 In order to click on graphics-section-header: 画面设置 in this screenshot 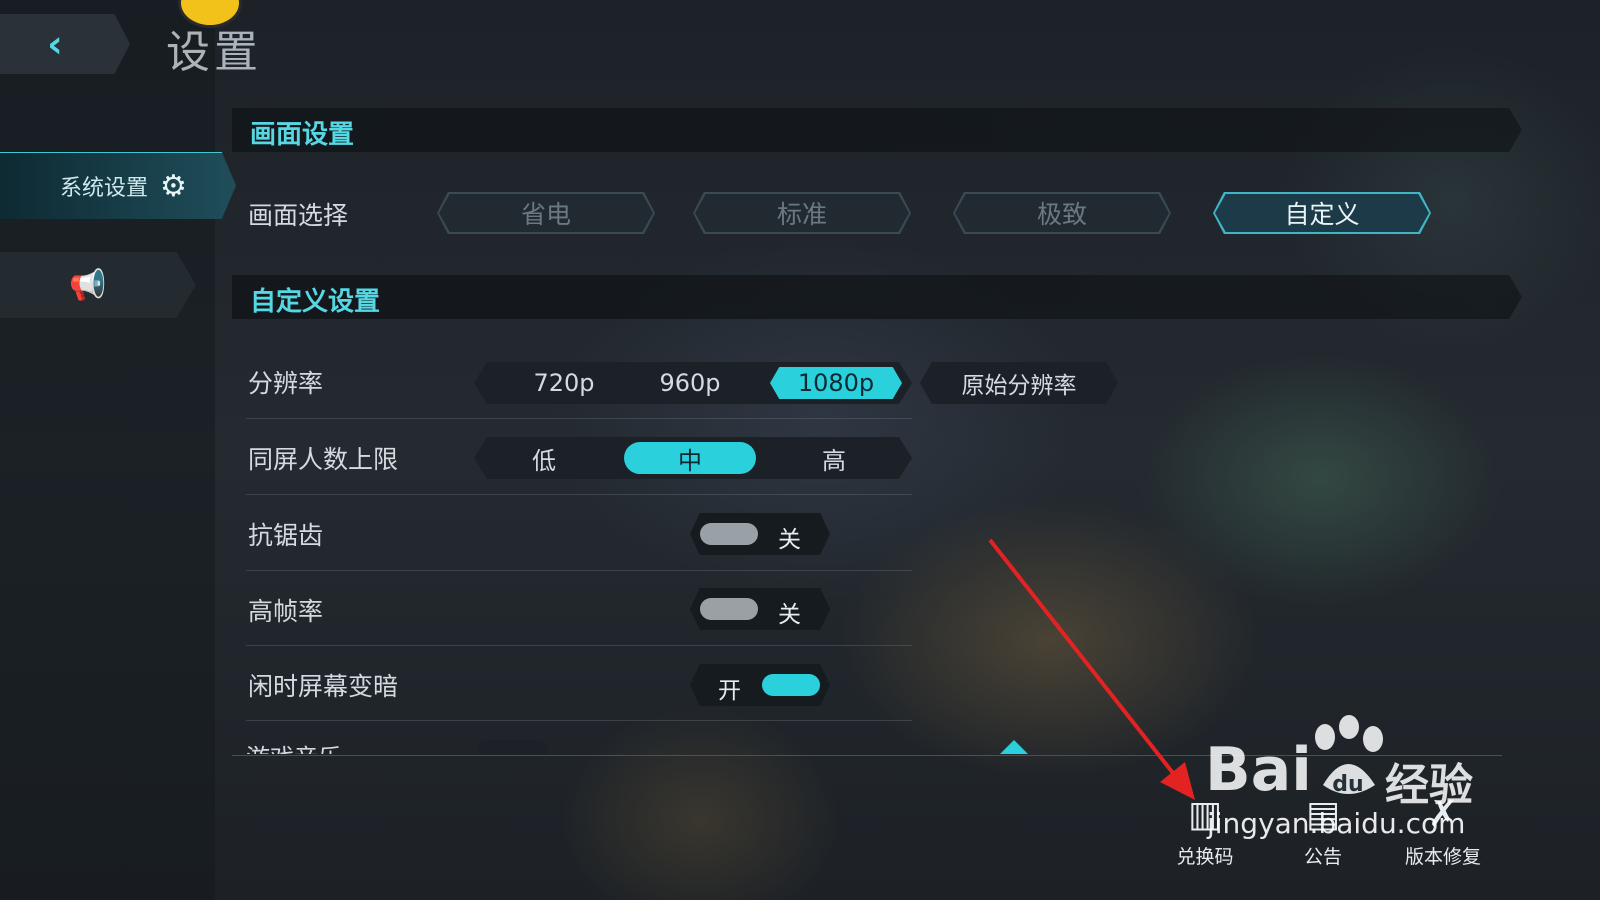, I will do `click(877, 130)`.